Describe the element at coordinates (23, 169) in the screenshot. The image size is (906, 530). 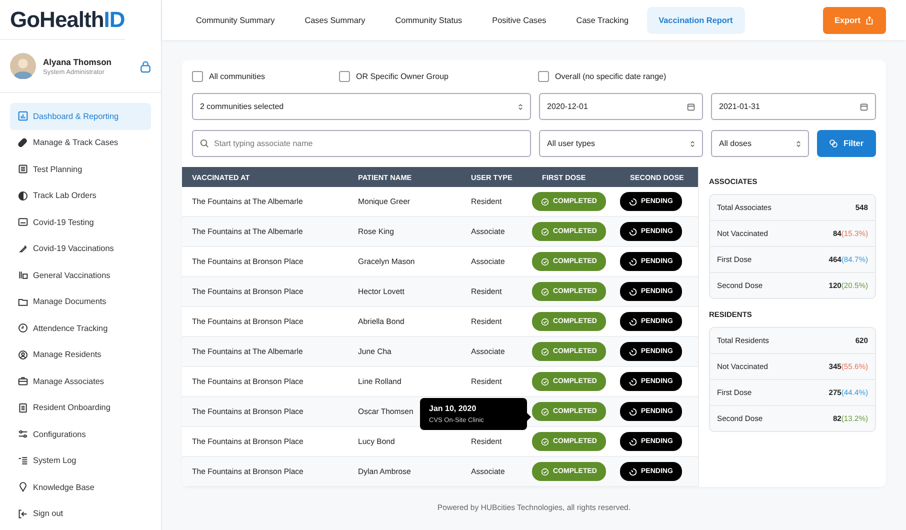
I see `list-icon` at that location.